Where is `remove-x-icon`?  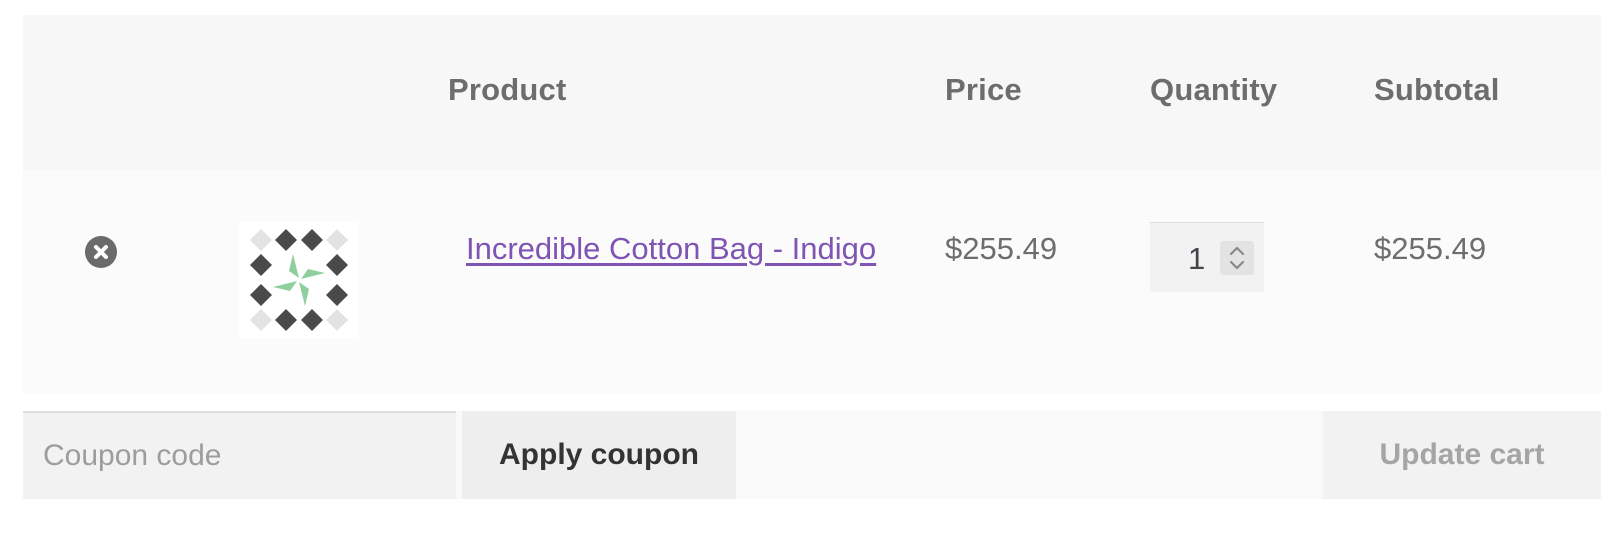
remove-x-icon is located at coordinates (101, 252).